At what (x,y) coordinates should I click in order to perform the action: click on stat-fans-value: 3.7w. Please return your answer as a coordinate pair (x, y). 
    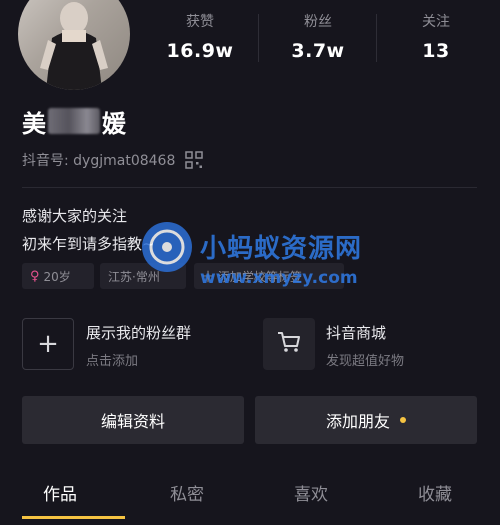
    Looking at the image, I should click on (318, 51).